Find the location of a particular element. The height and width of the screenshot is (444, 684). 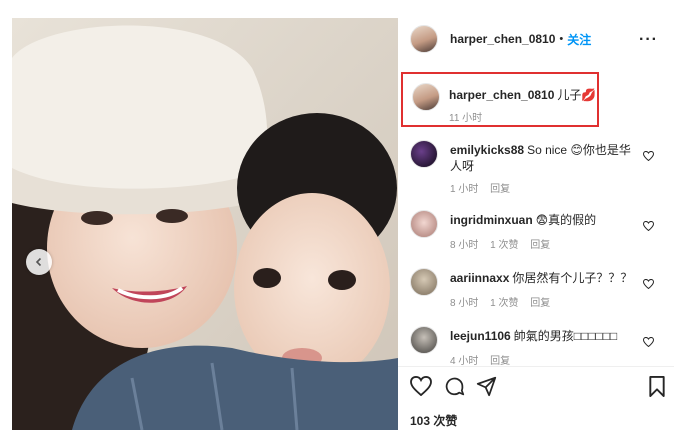

action-bar is located at coordinates (538, 389).